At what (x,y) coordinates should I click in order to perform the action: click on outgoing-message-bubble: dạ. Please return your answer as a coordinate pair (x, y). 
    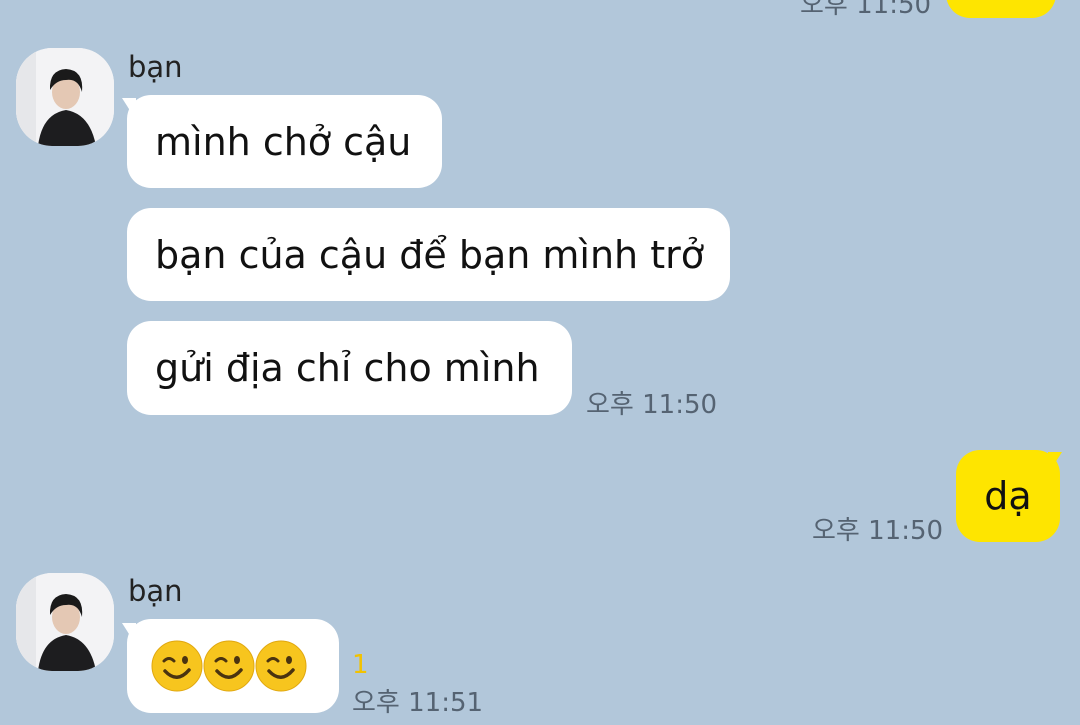
    Looking at the image, I should click on (1008, 496).